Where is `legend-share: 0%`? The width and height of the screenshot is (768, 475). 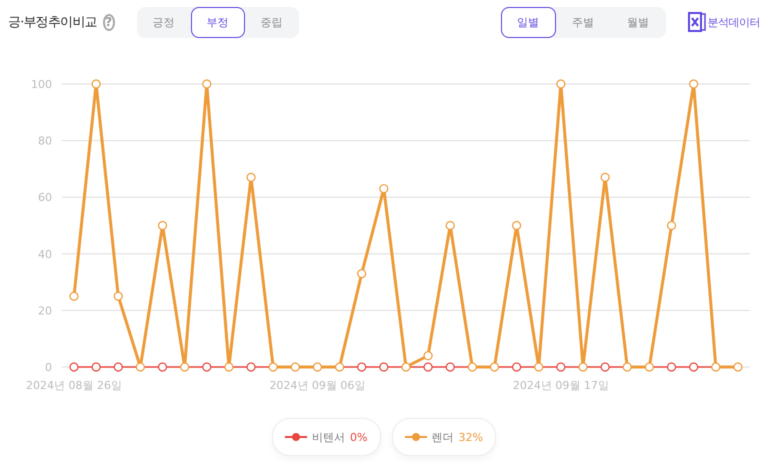 legend-share: 0% is located at coordinates (359, 437).